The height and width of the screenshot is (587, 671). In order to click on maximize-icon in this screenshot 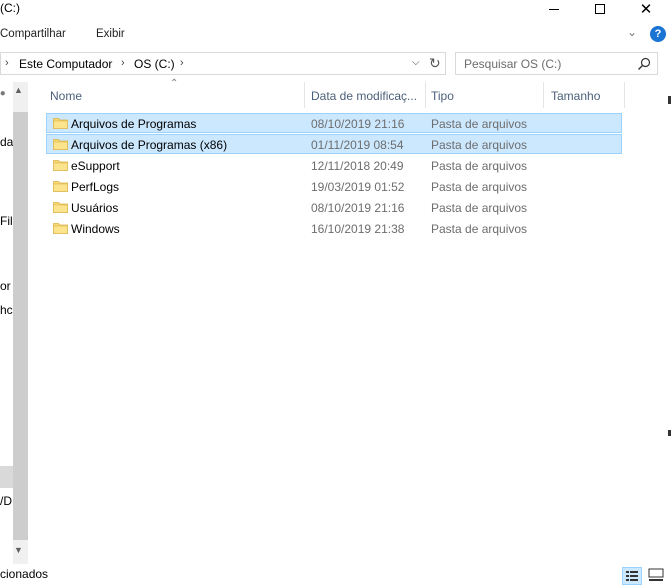, I will do `click(600, 9)`.